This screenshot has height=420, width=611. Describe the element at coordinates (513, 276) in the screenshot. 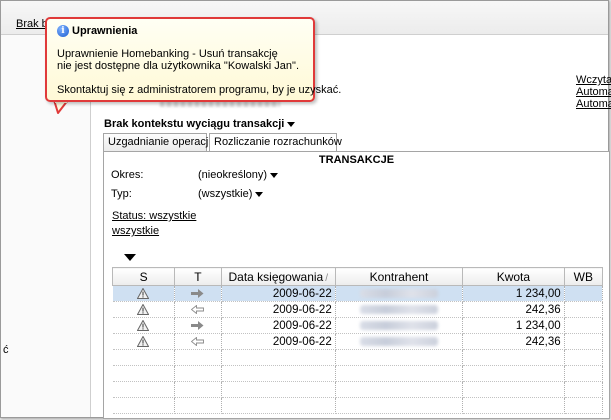

I see `col-header-kwota: Kwota` at that location.